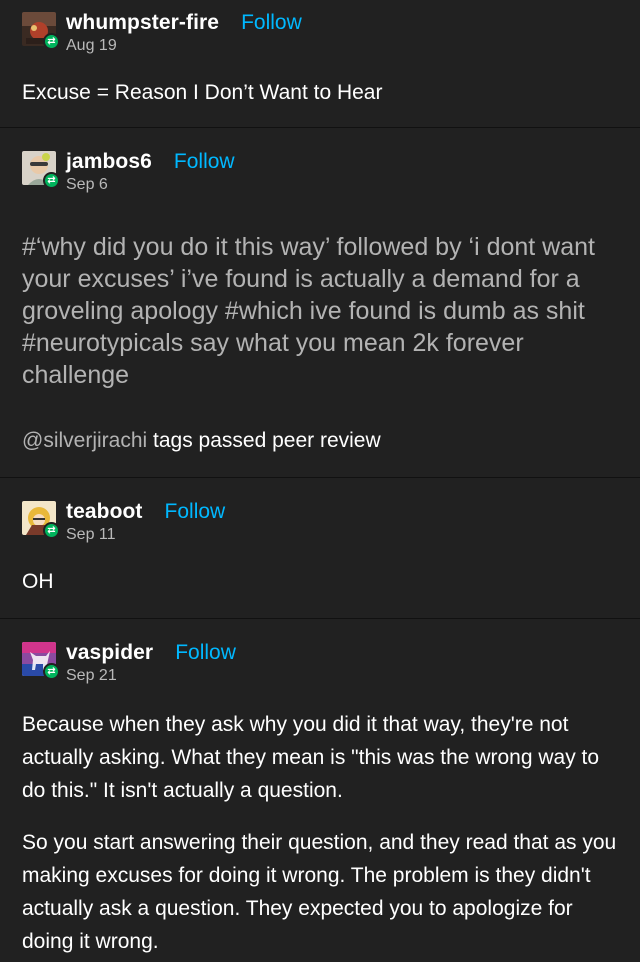 Image resolution: width=640 pixels, height=962 pixels. I want to click on post-body: OH, so click(38, 581).